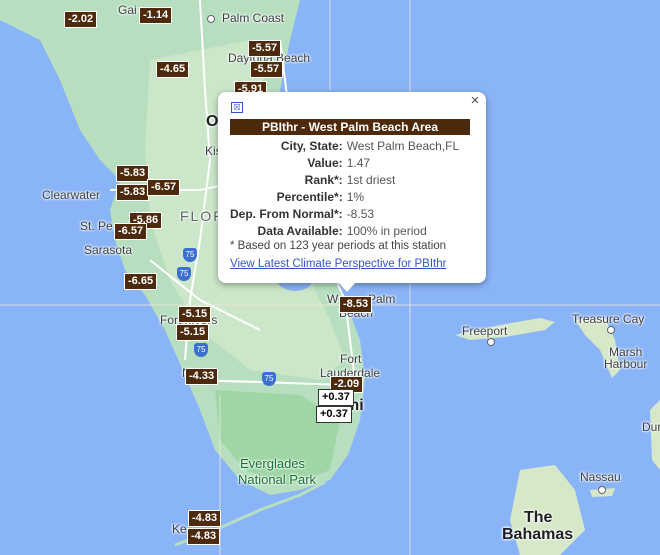 The image size is (660, 555). I want to click on city-sarasota: Sarasota, so click(108, 250).